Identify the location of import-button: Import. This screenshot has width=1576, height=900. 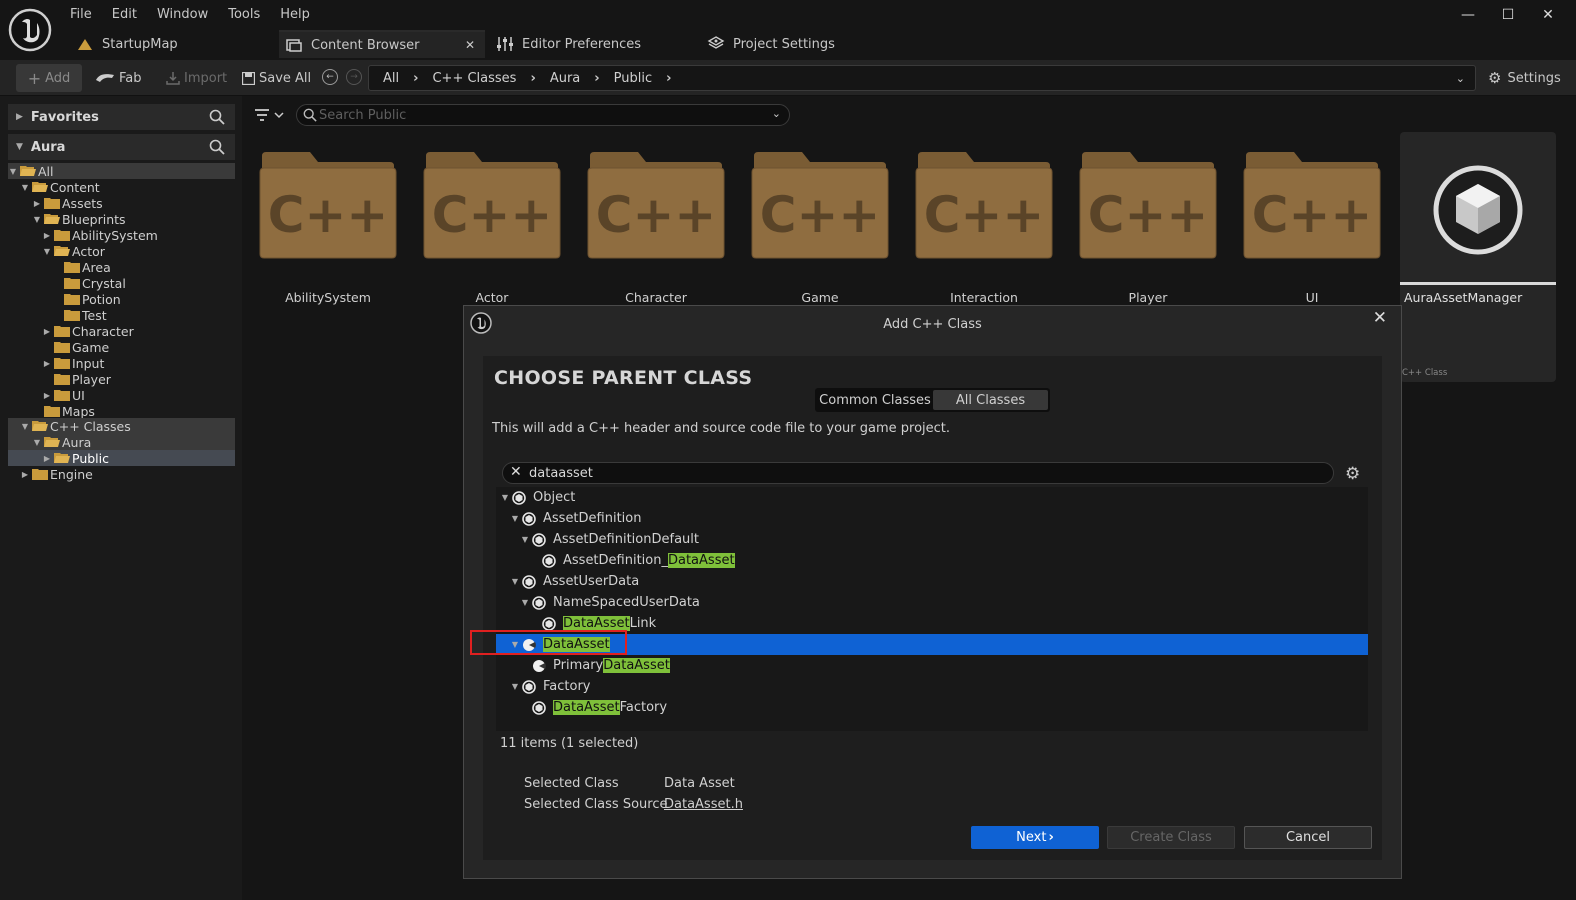
(196, 78).